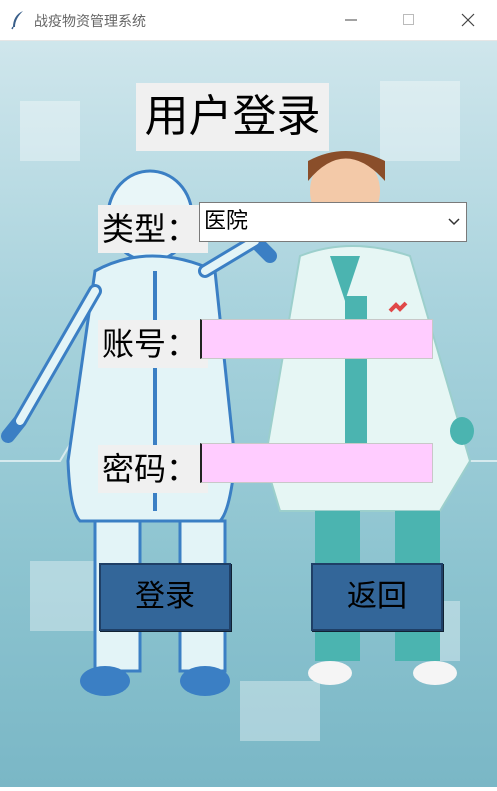 This screenshot has width=497, height=791. What do you see at coordinates (17, 20) in the screenshot?
I see `feather-icon` at bounding box center [17, 20].